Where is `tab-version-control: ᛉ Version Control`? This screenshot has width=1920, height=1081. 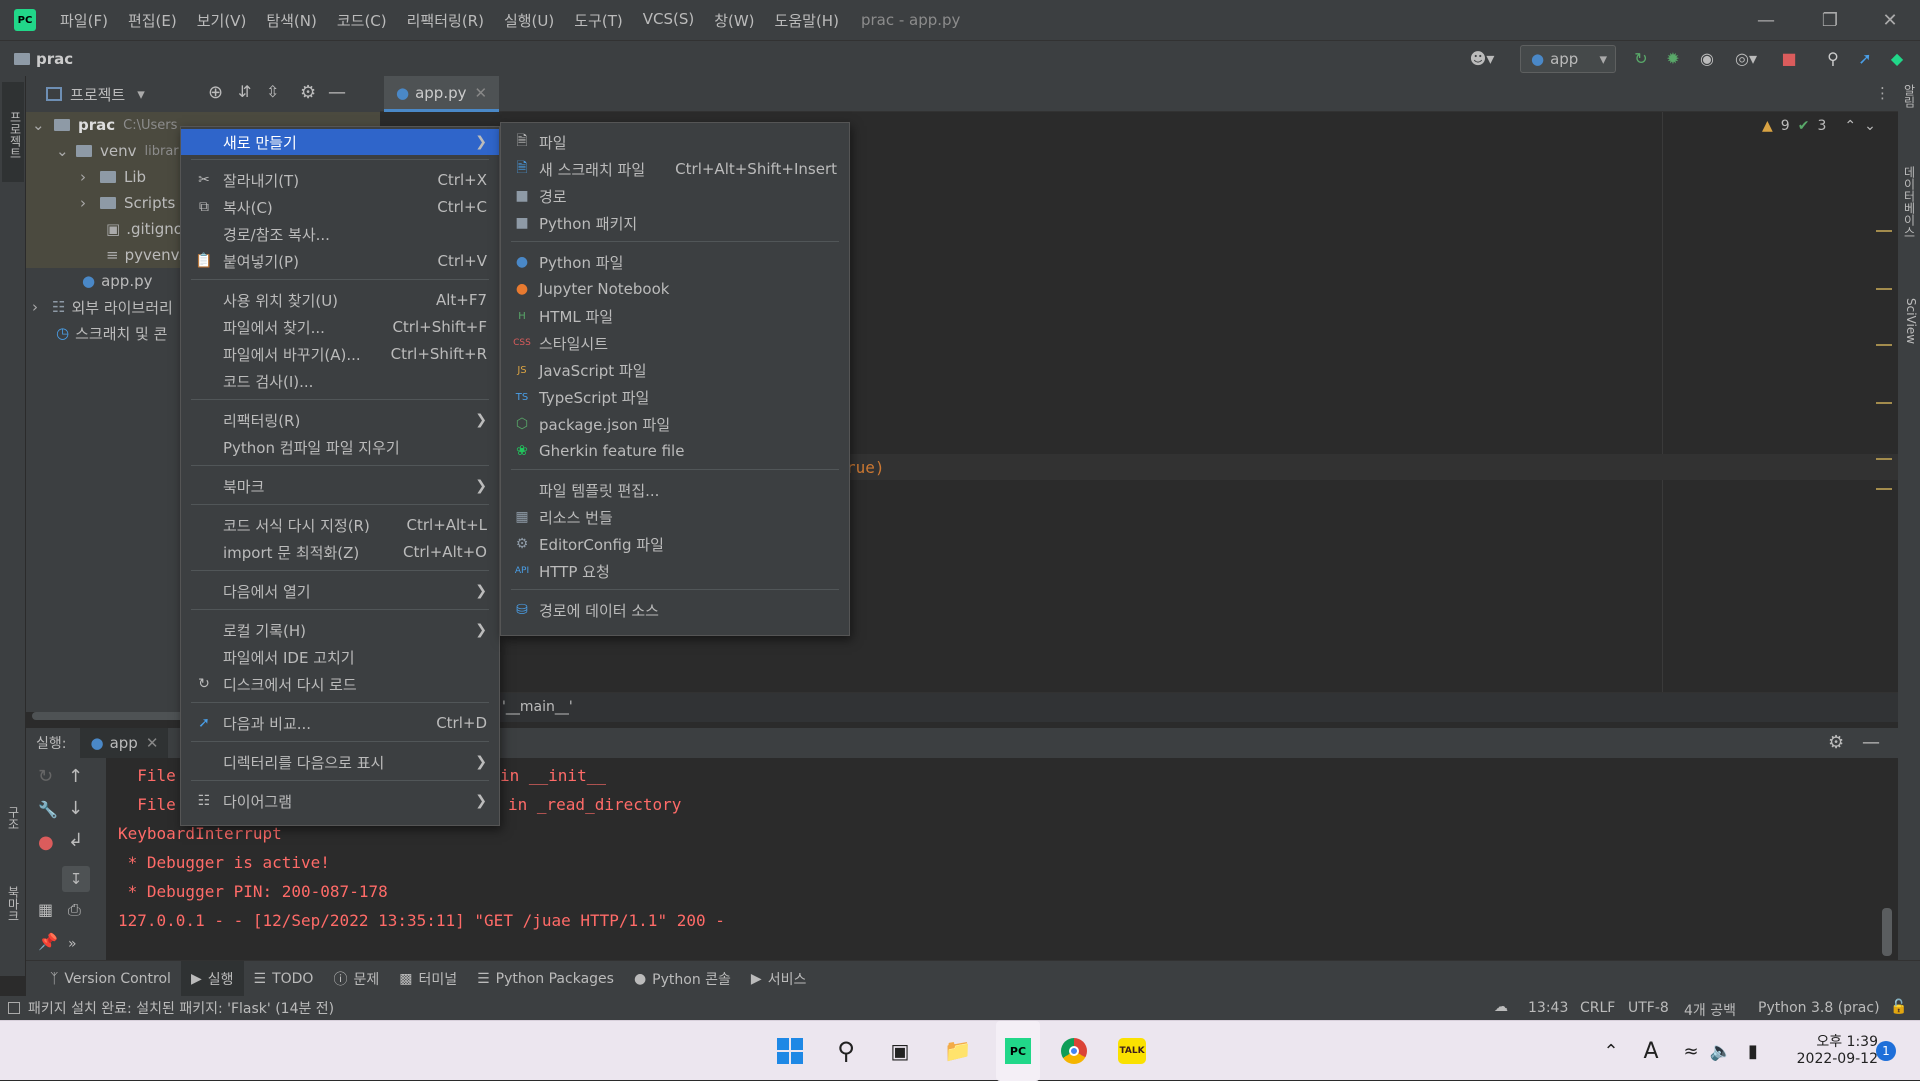 tab-version-control: ᛉ Version Control is located at coordinates (110, 979).